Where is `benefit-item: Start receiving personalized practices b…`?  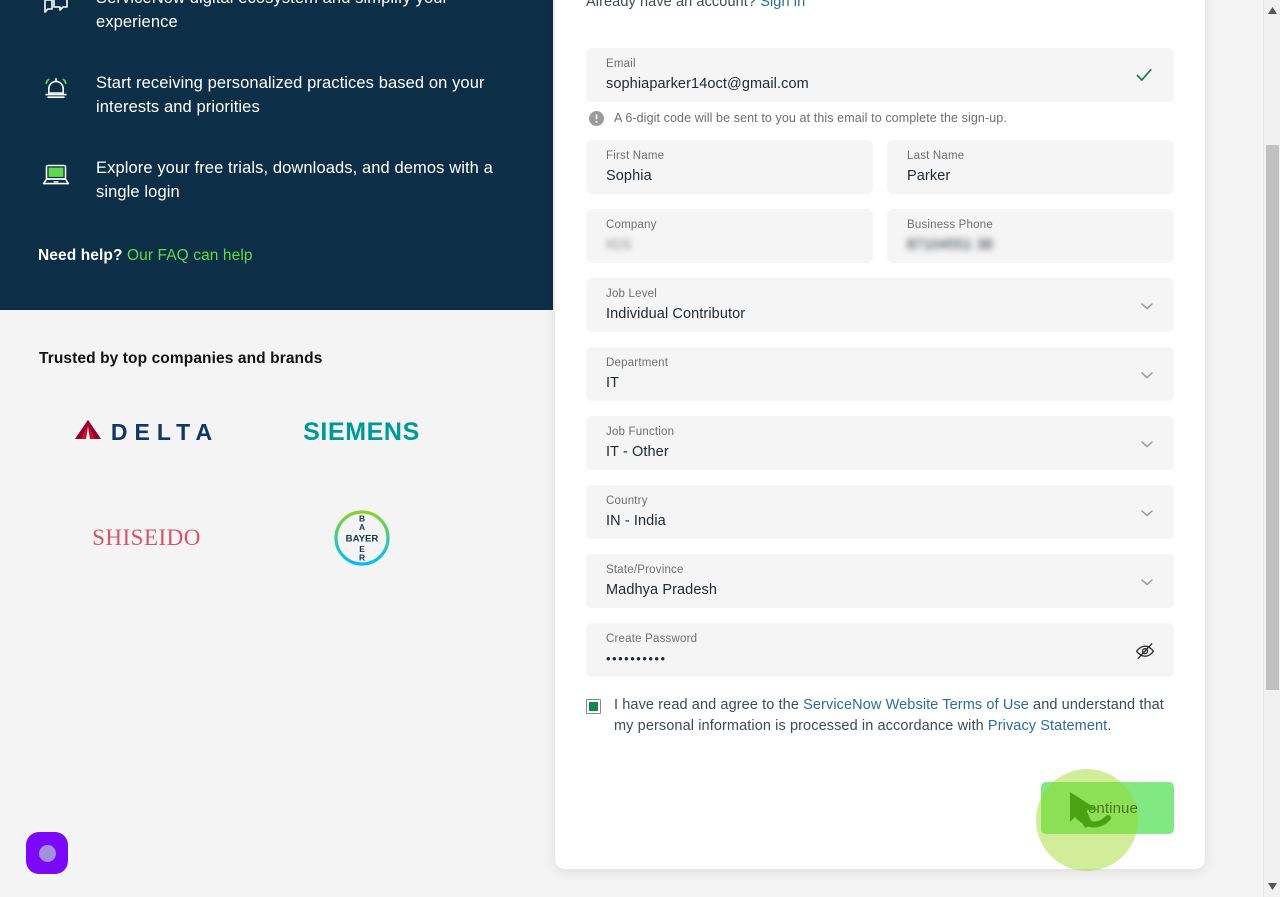
benefit-item: Start receiving personalized practices b… is located at coordinates (273, 94).